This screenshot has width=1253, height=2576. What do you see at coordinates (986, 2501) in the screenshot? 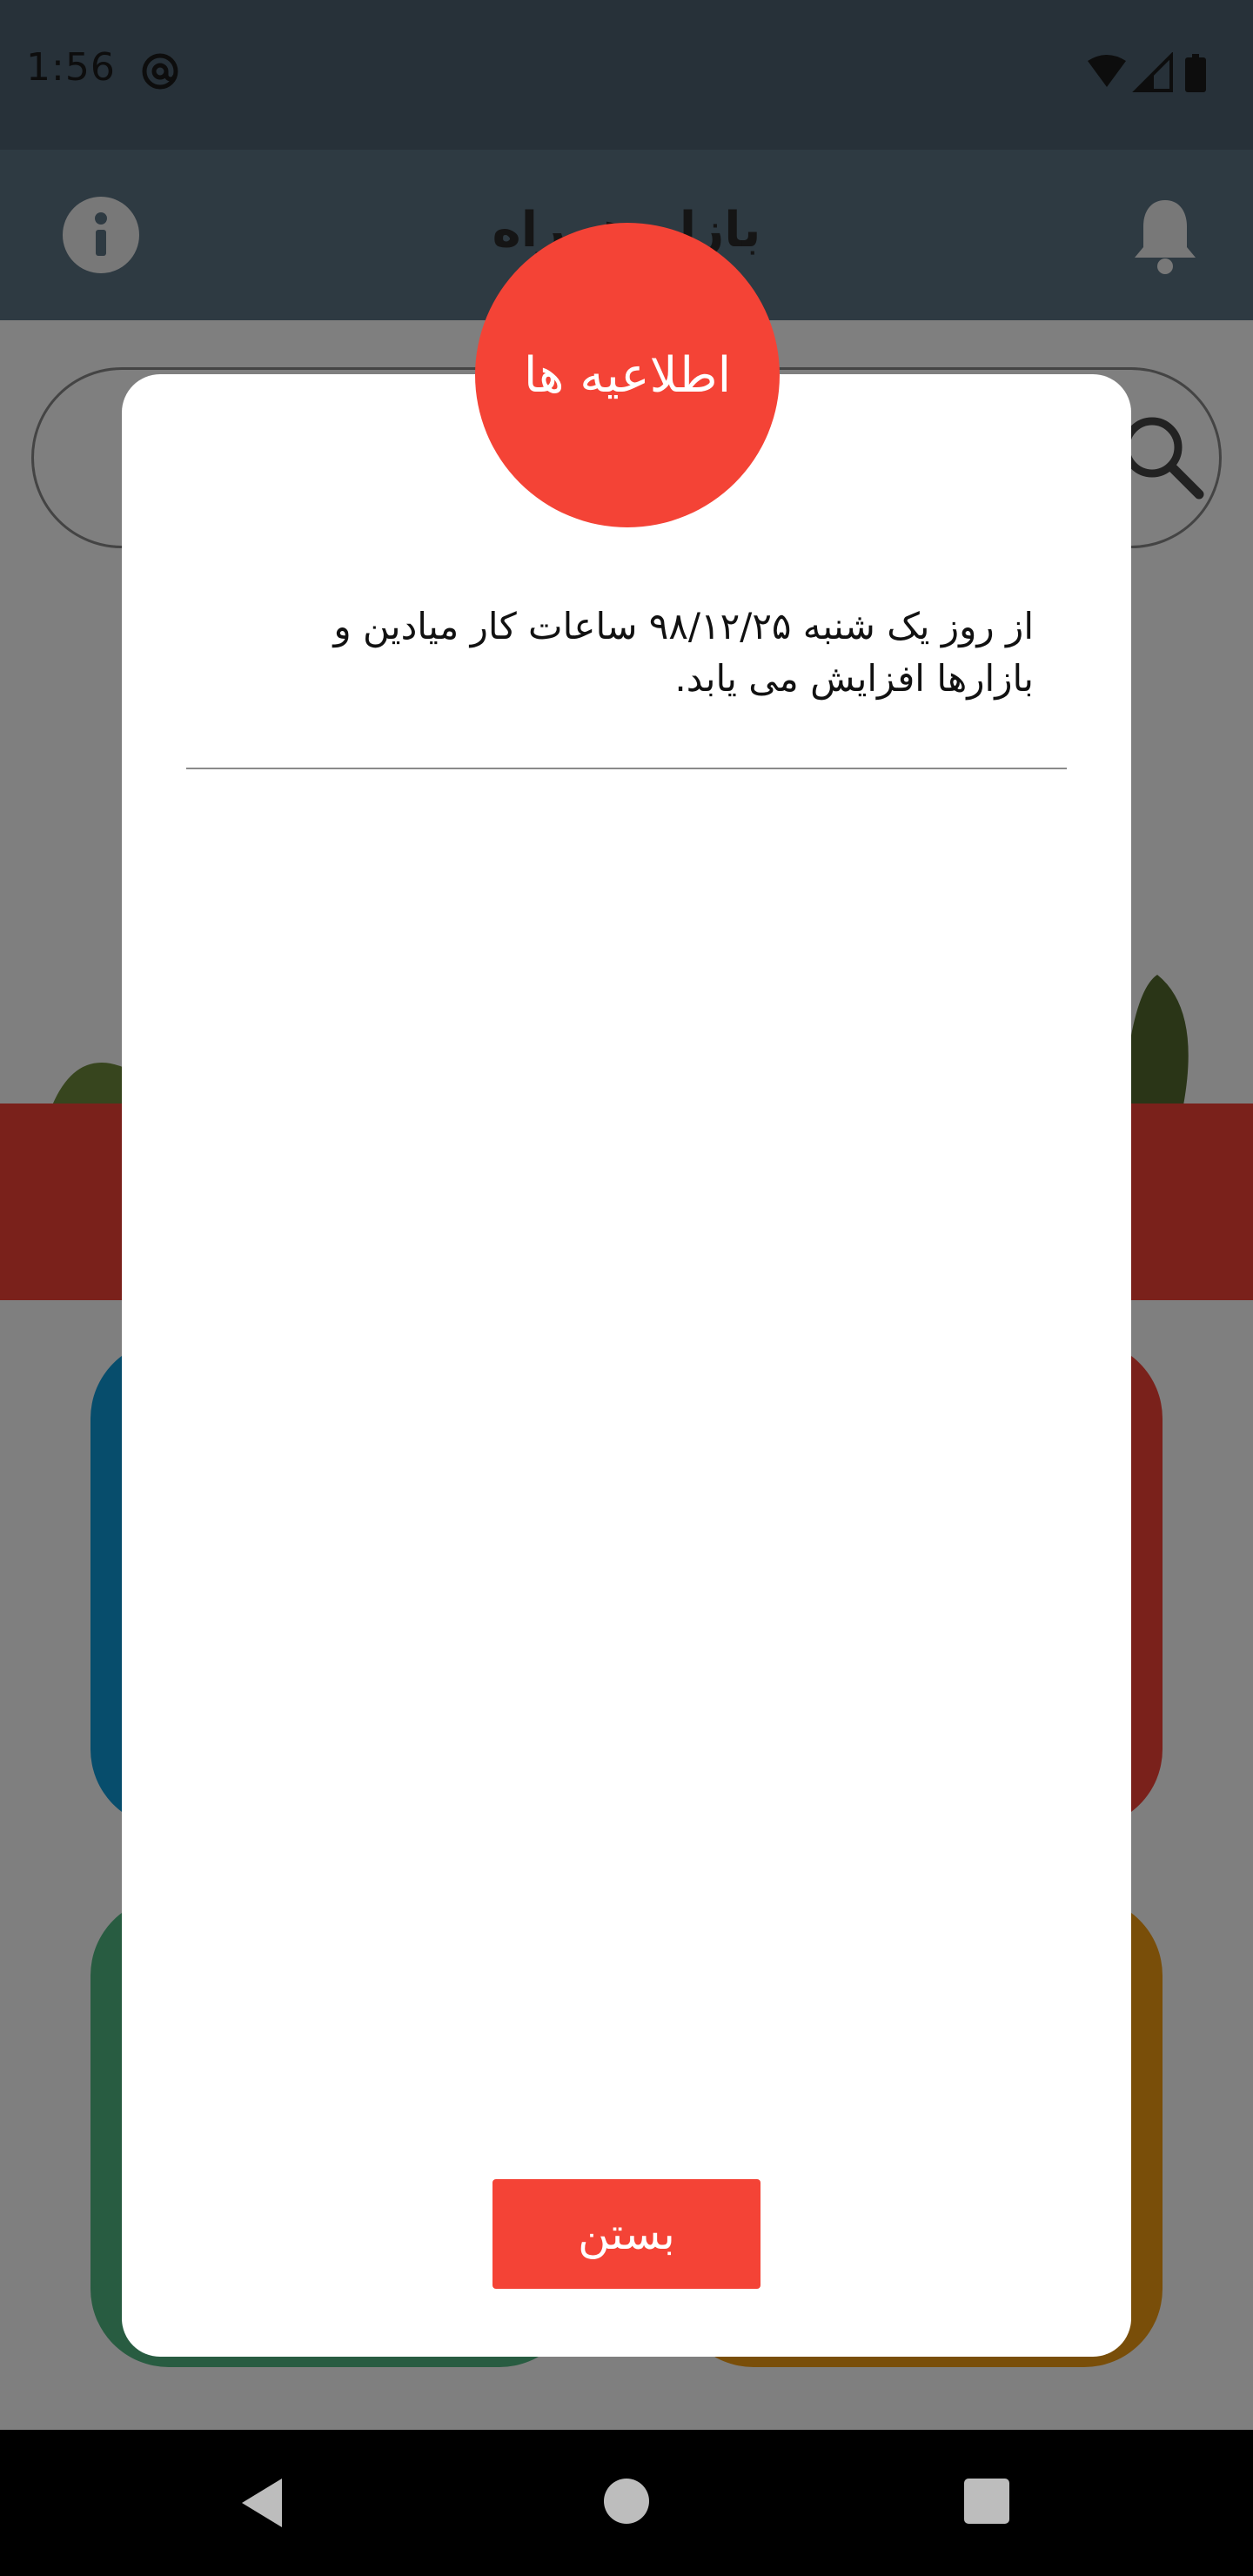
I see `recents-icon` at bounding box center [986, 2501].